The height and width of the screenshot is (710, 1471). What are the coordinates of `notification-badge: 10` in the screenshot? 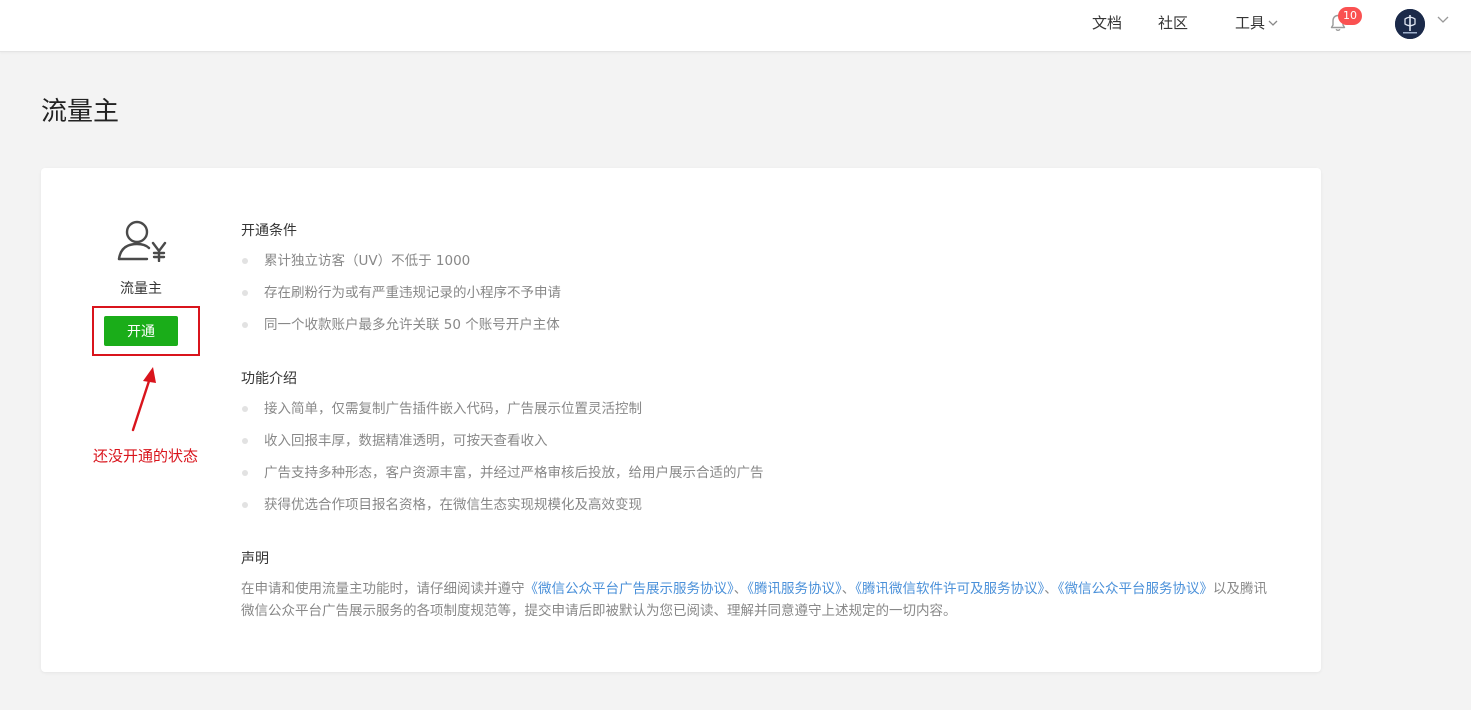 It's located at (1350, 16).